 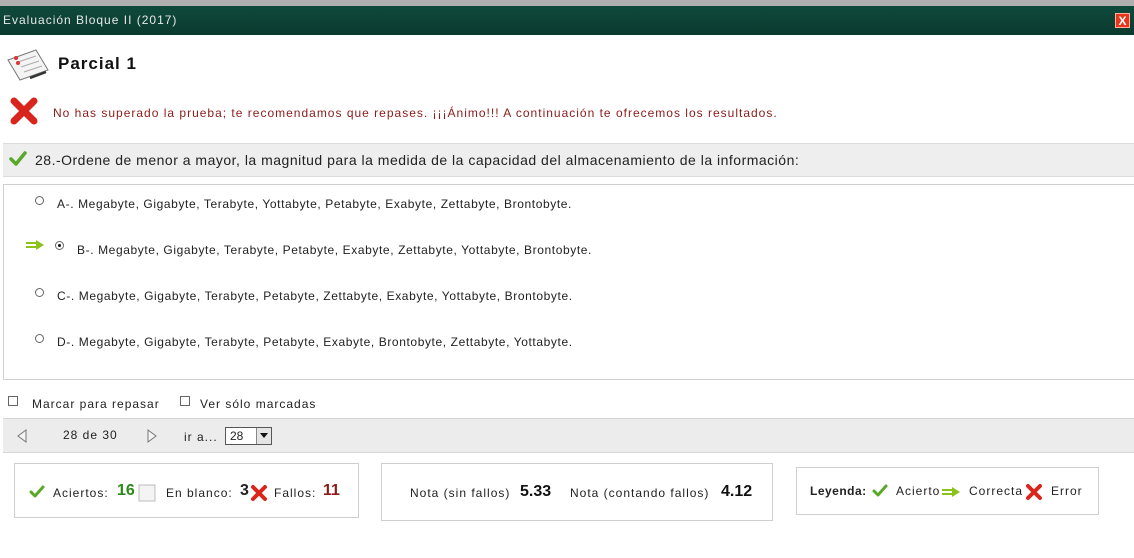 I want to click on window-titlebar: Evaluación Bloque II (2017) X, so click(x=567, y=20).